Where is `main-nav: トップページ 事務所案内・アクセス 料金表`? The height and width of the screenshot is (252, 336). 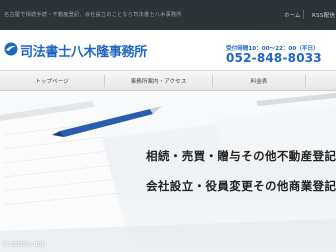
main-nav: トップページ 事務所案内・アクセス 料金表 is located at coordinates (168, 80).